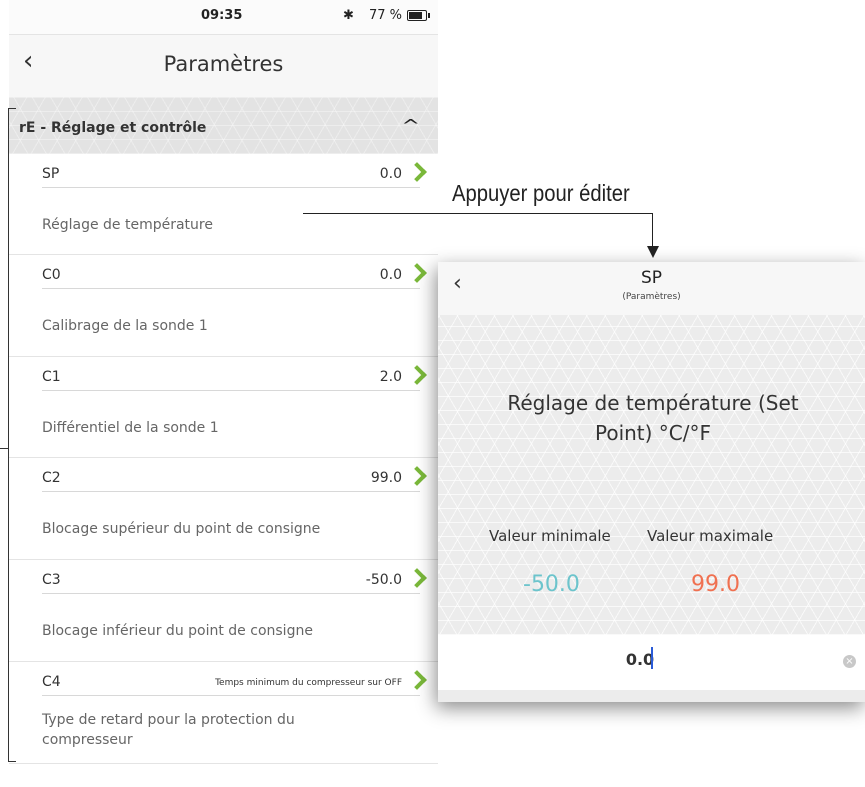  Describe the element at coordinates (386, 478) in the screenshot. I see `param-value: 99.0` at that location.